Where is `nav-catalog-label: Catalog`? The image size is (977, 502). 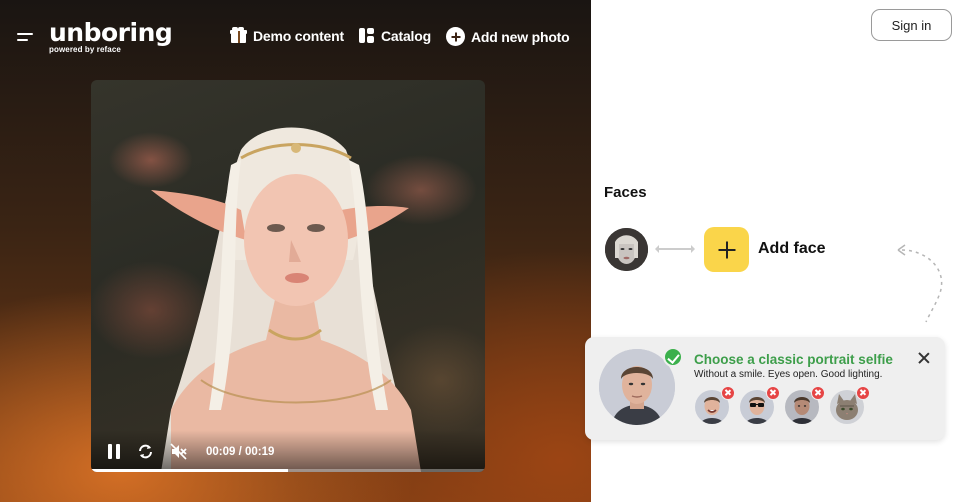 nav-catalog-label: Catalog is located at coordinates (406, 35).